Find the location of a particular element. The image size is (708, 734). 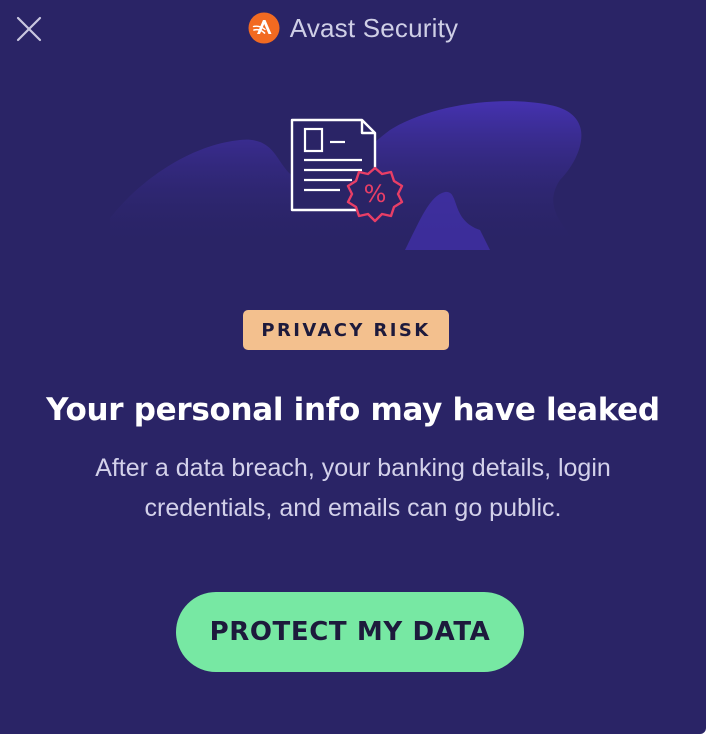

brand-header: Avast Security is located at coordinates (353, 28).